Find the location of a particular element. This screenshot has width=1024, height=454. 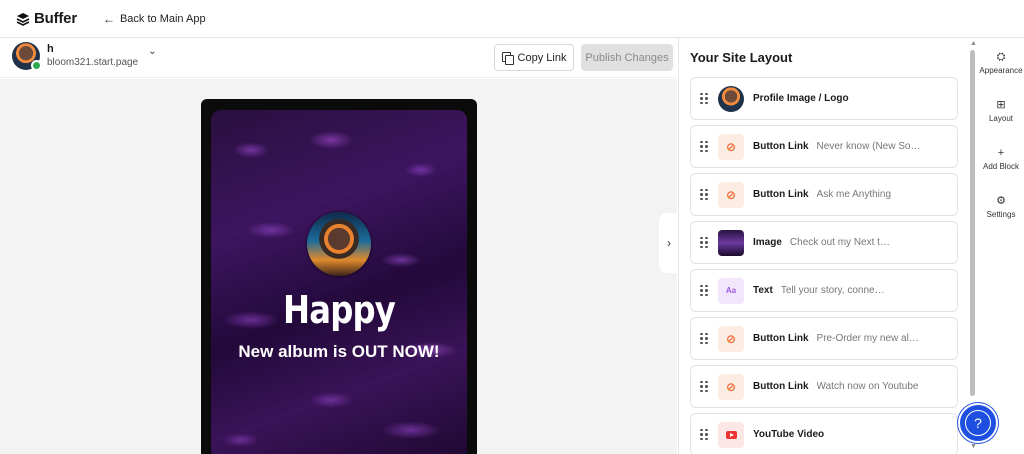

image-thumbnail is located at coordinates (731, 242).